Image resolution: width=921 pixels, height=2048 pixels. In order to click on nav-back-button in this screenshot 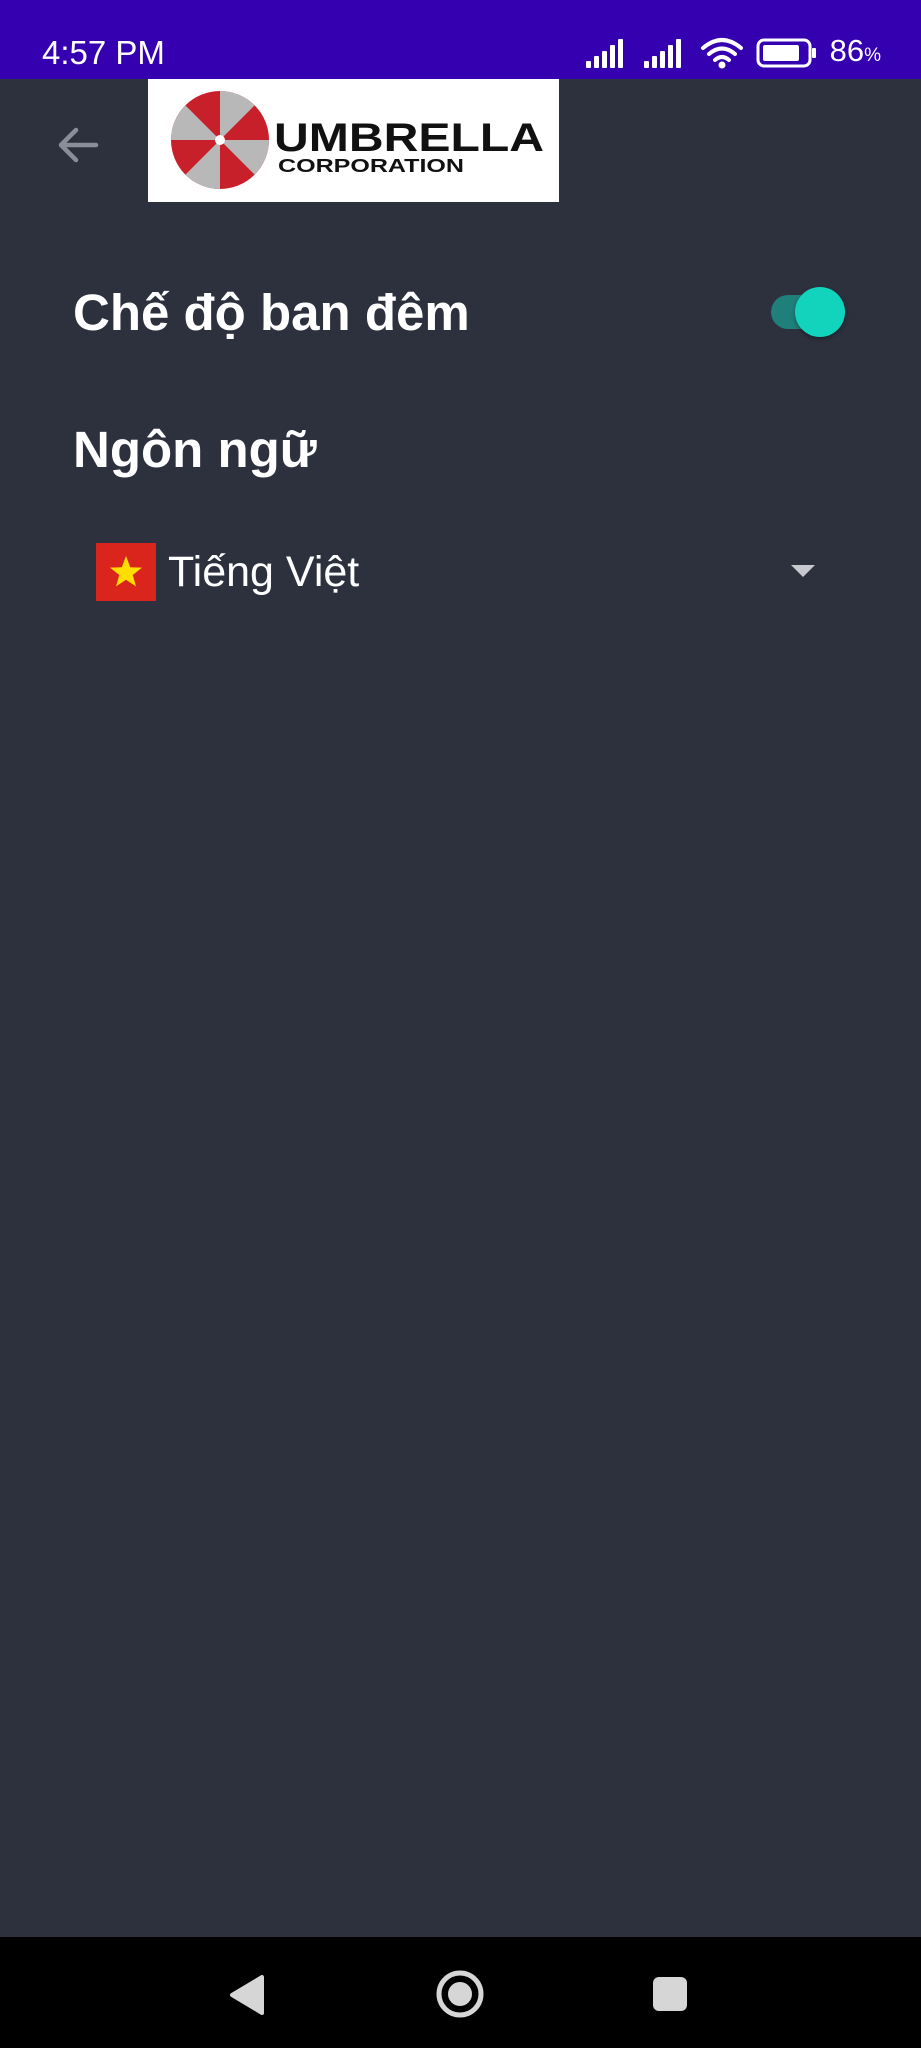, I will do `click(247, 1997)`.